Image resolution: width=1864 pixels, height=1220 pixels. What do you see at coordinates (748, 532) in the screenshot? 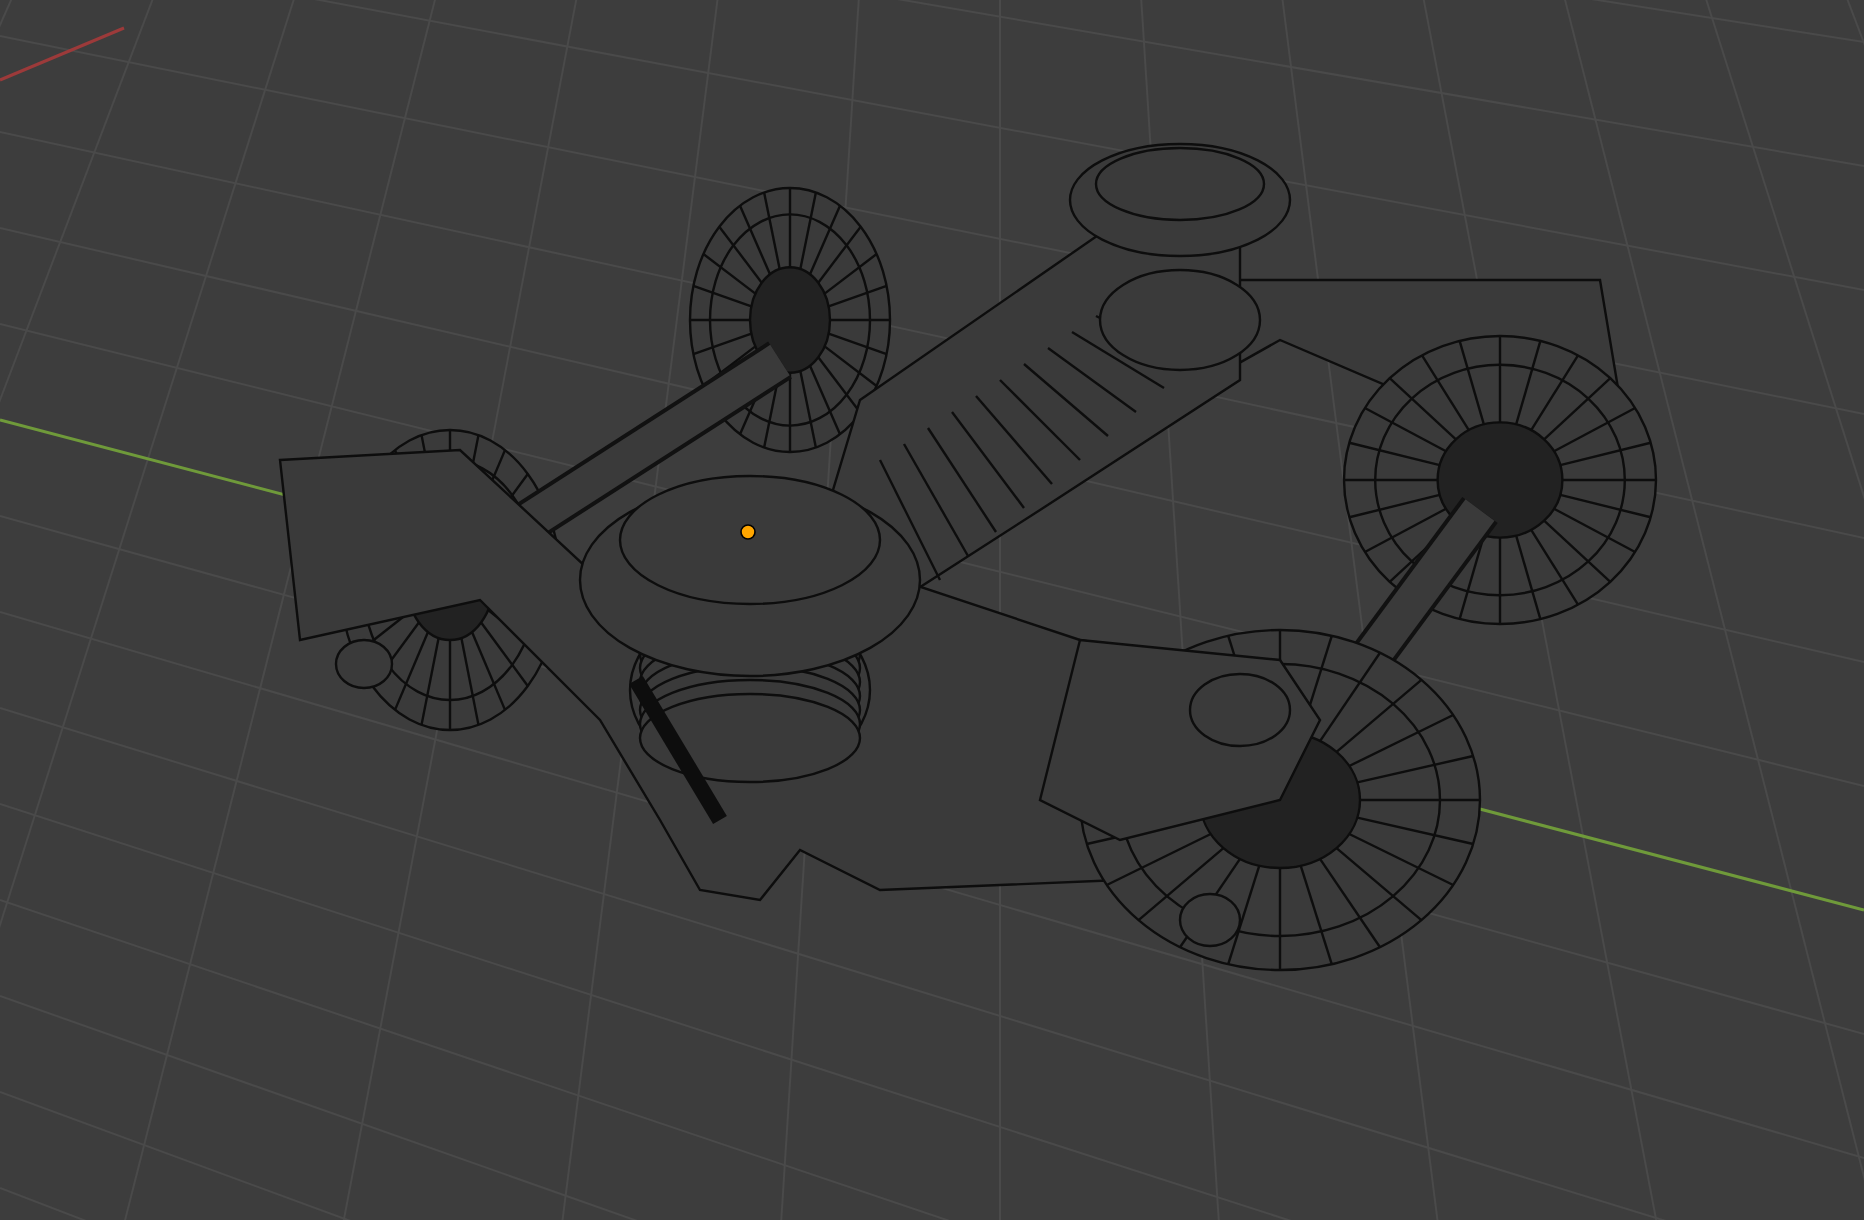
I see `origin-dot` at bounding box center [748, 532].